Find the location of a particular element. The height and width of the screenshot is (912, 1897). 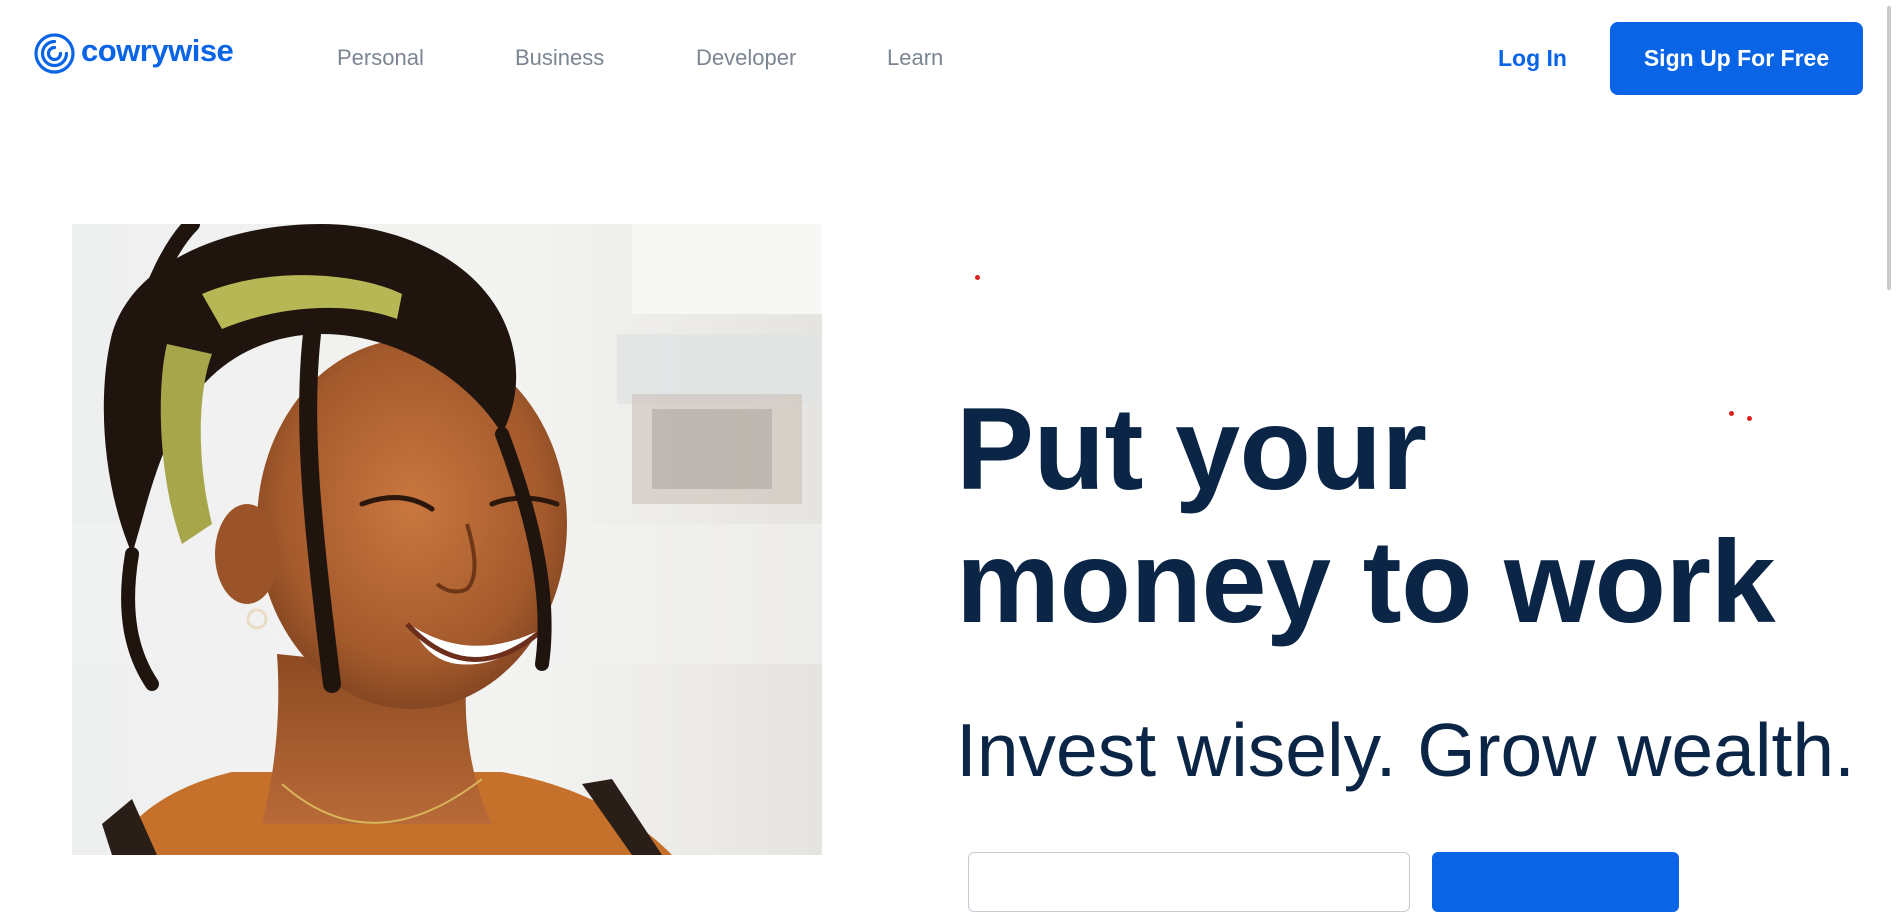

hero-headline-line1: Put your is located at coordinates (1191, 448).